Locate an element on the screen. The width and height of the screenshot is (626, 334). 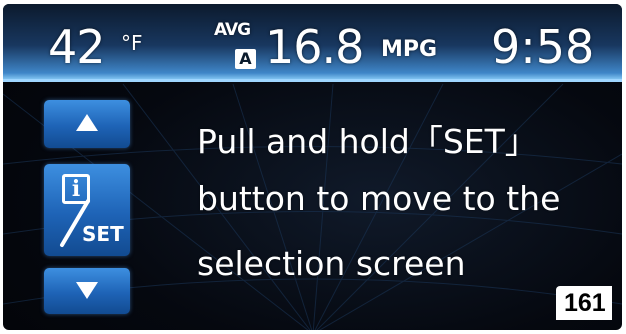
instruction-line-1: Pull and hold「SET」 is located at coordinates (367, 141).